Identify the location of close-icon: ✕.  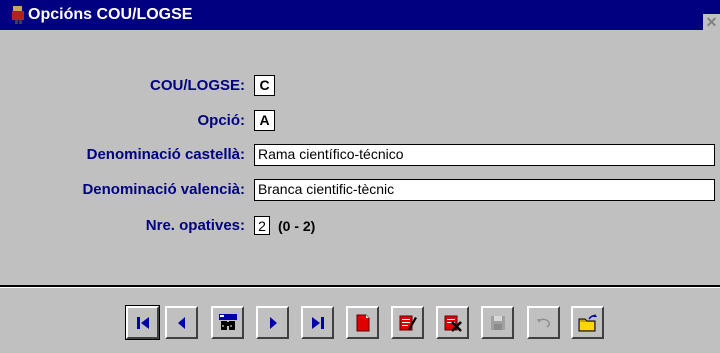
(711, 22).